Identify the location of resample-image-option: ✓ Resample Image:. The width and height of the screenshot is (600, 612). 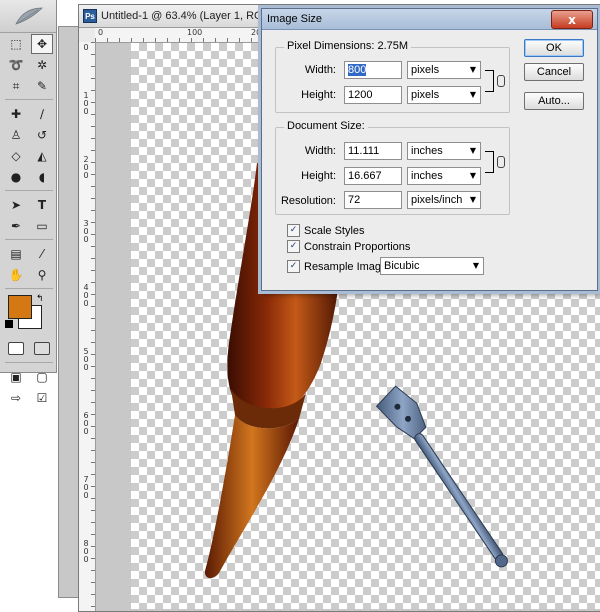
(338, 266).